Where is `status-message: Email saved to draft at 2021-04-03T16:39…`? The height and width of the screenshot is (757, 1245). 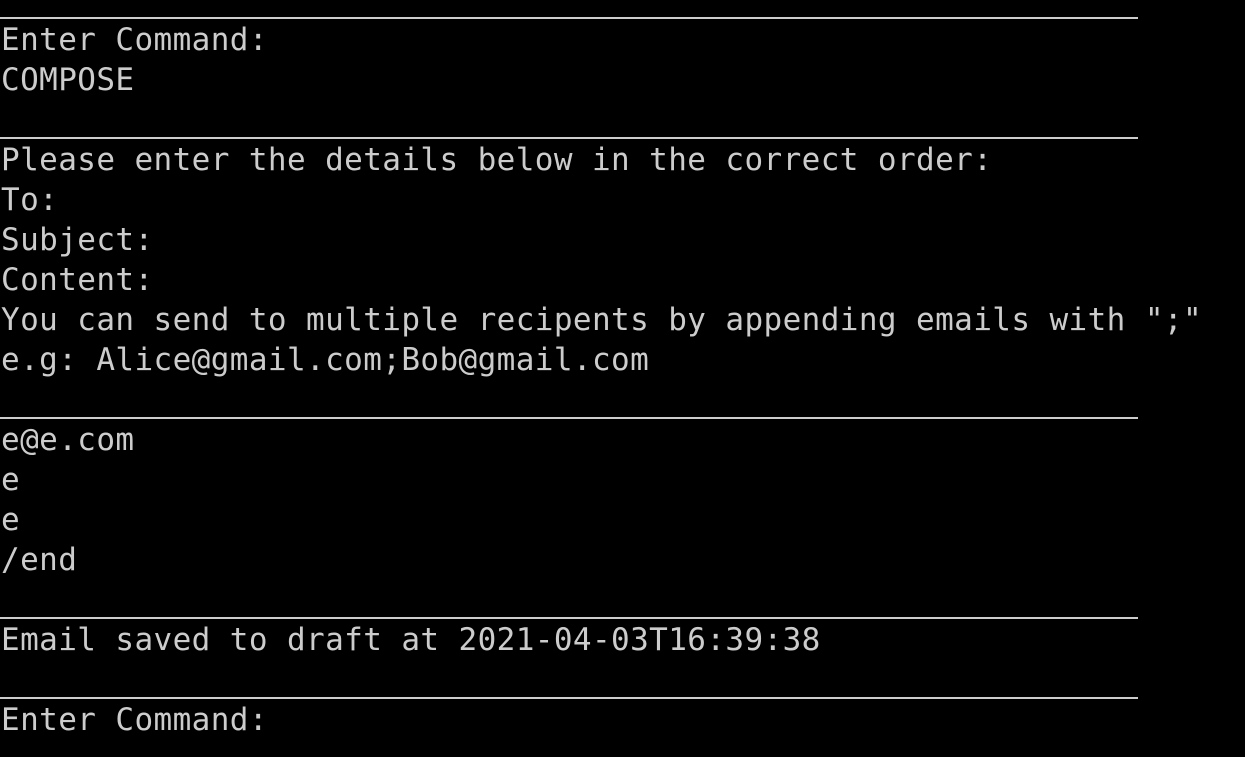 status-message: Email saved to draft at 2021-04-03T16:39… is located at coordinates (411, 640).